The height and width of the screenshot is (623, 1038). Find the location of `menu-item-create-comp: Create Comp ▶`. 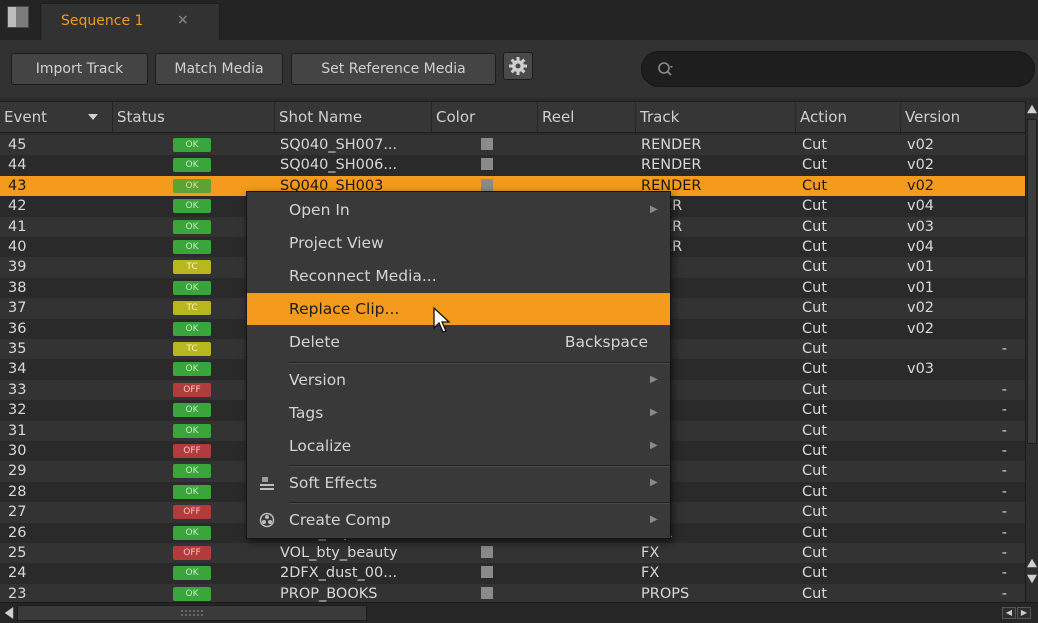

menu-item-create-comp: Create Comp ▶ is located at coordinates (458, 520).